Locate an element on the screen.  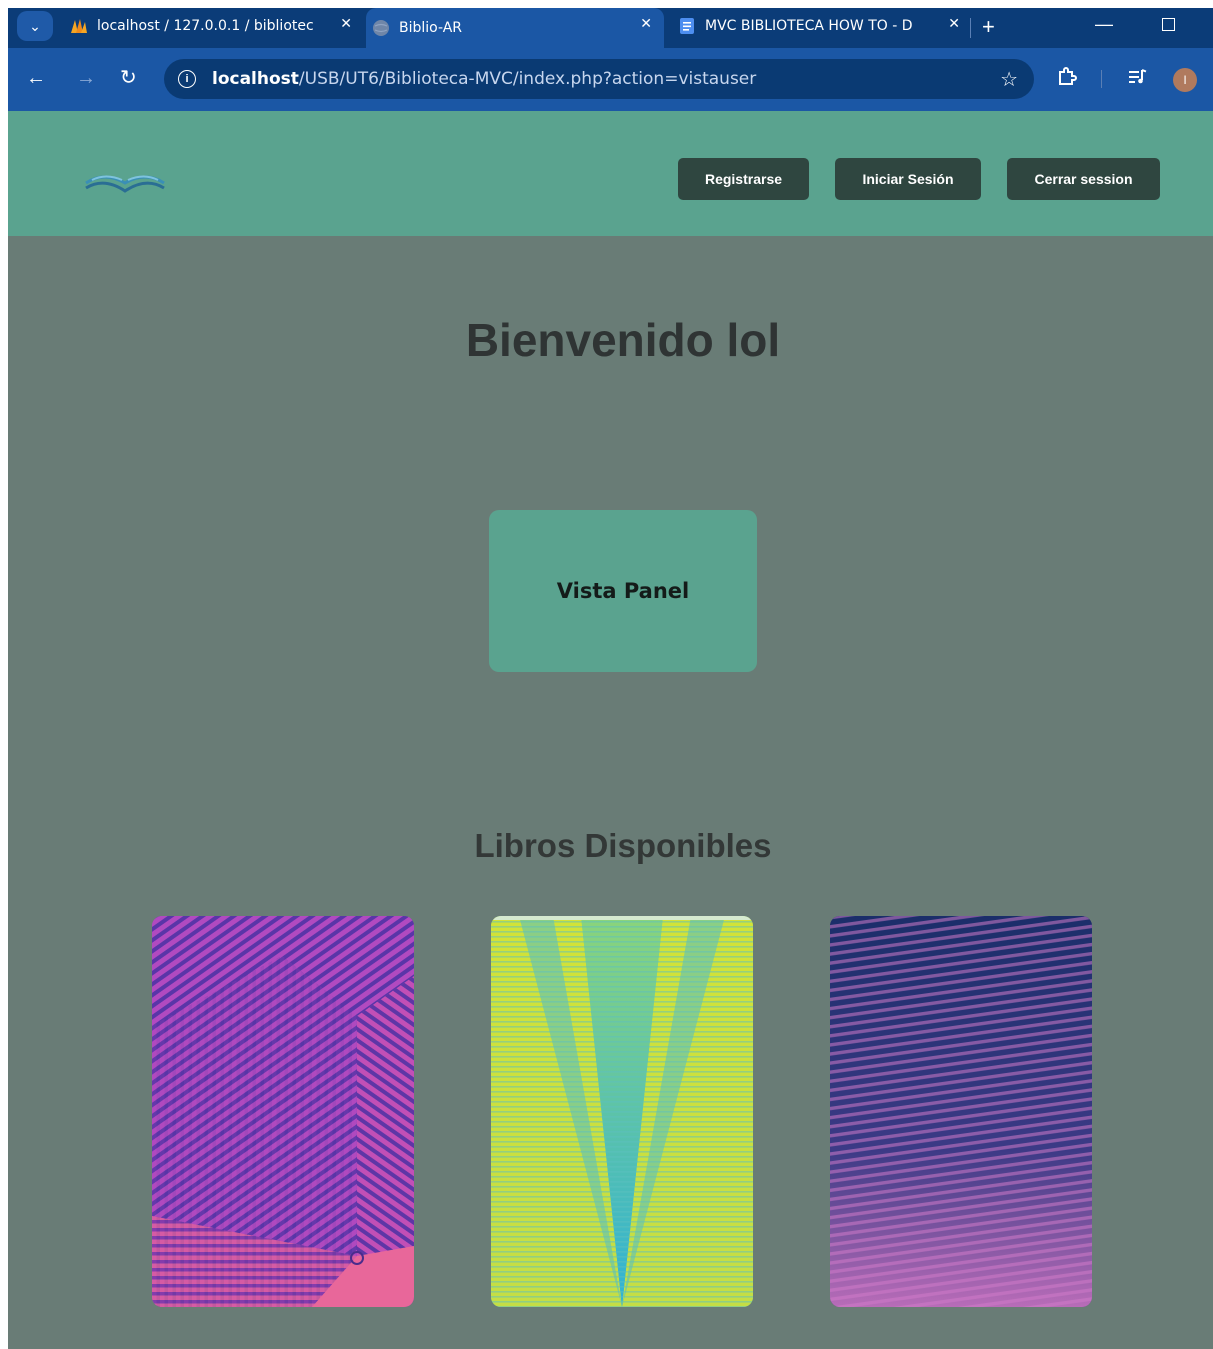
available-books-heading: Libros Disponibles is located at coordinates (623, 845).